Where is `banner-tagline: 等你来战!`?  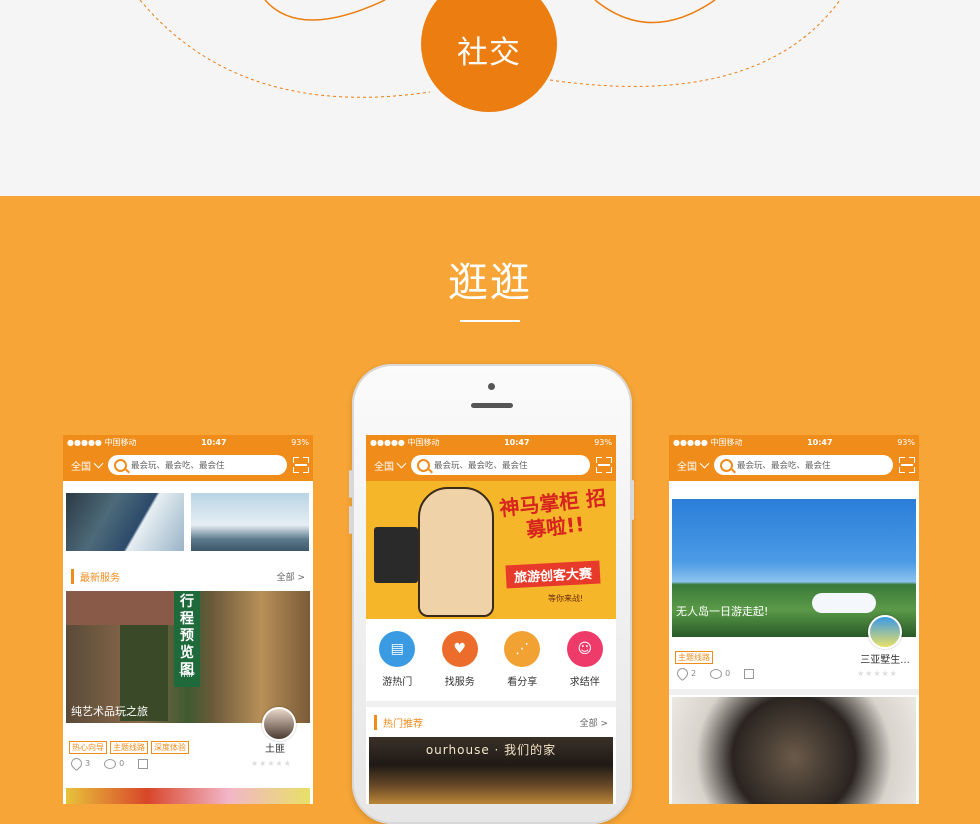 banner-tagline: 等你来战! is located at coordinates (566, 598).